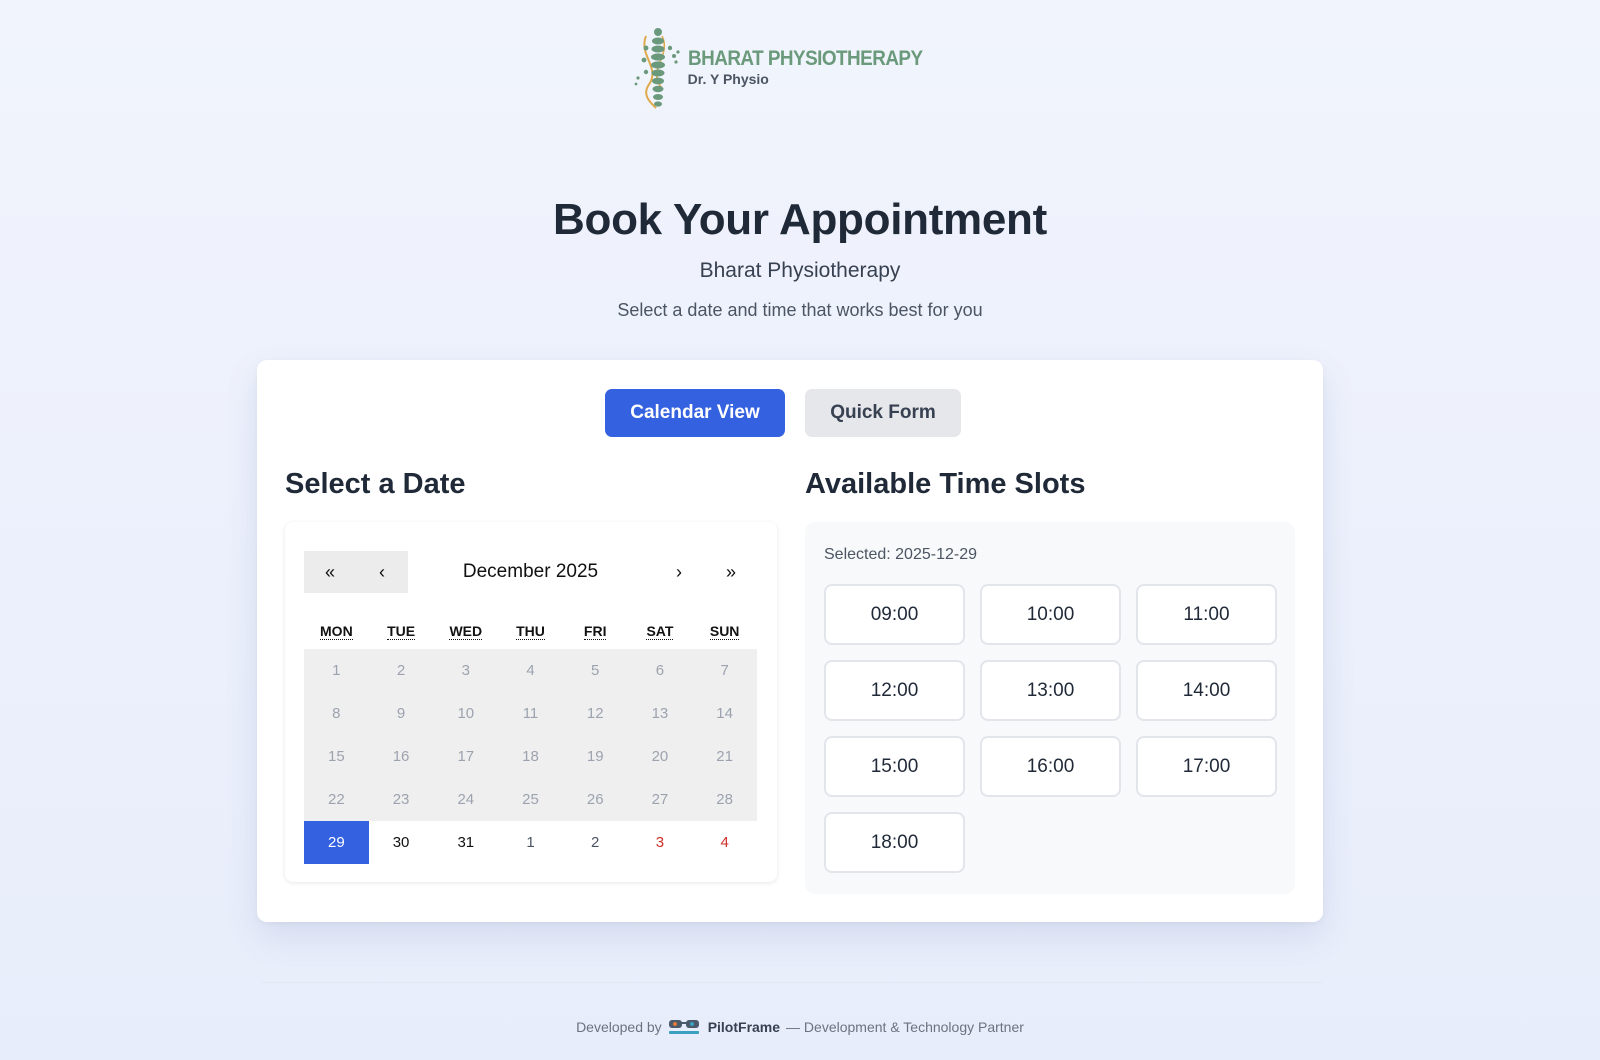 This screenshot has height=1060, width=1600. I want to click on calendar-day: 25, so click(530, 799).